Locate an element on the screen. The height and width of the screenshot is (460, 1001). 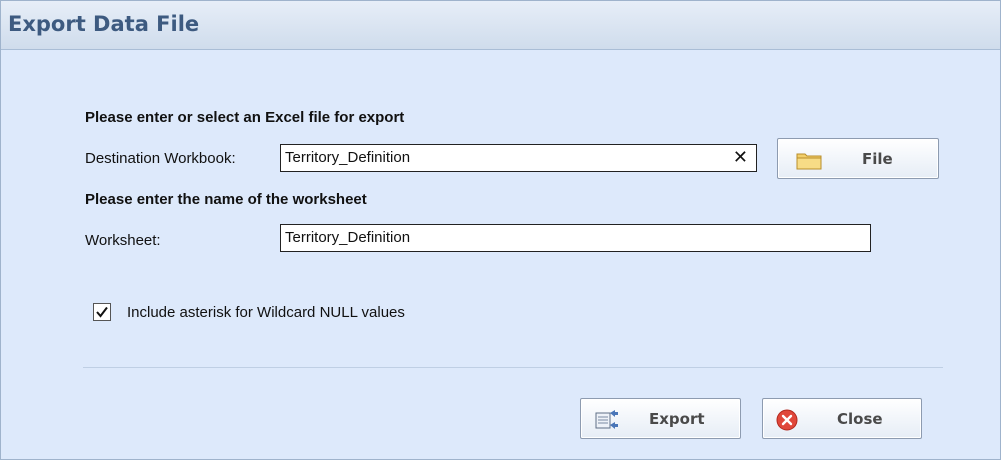
worksheet-label: Worksheet: is located at coordinates (123, 240).